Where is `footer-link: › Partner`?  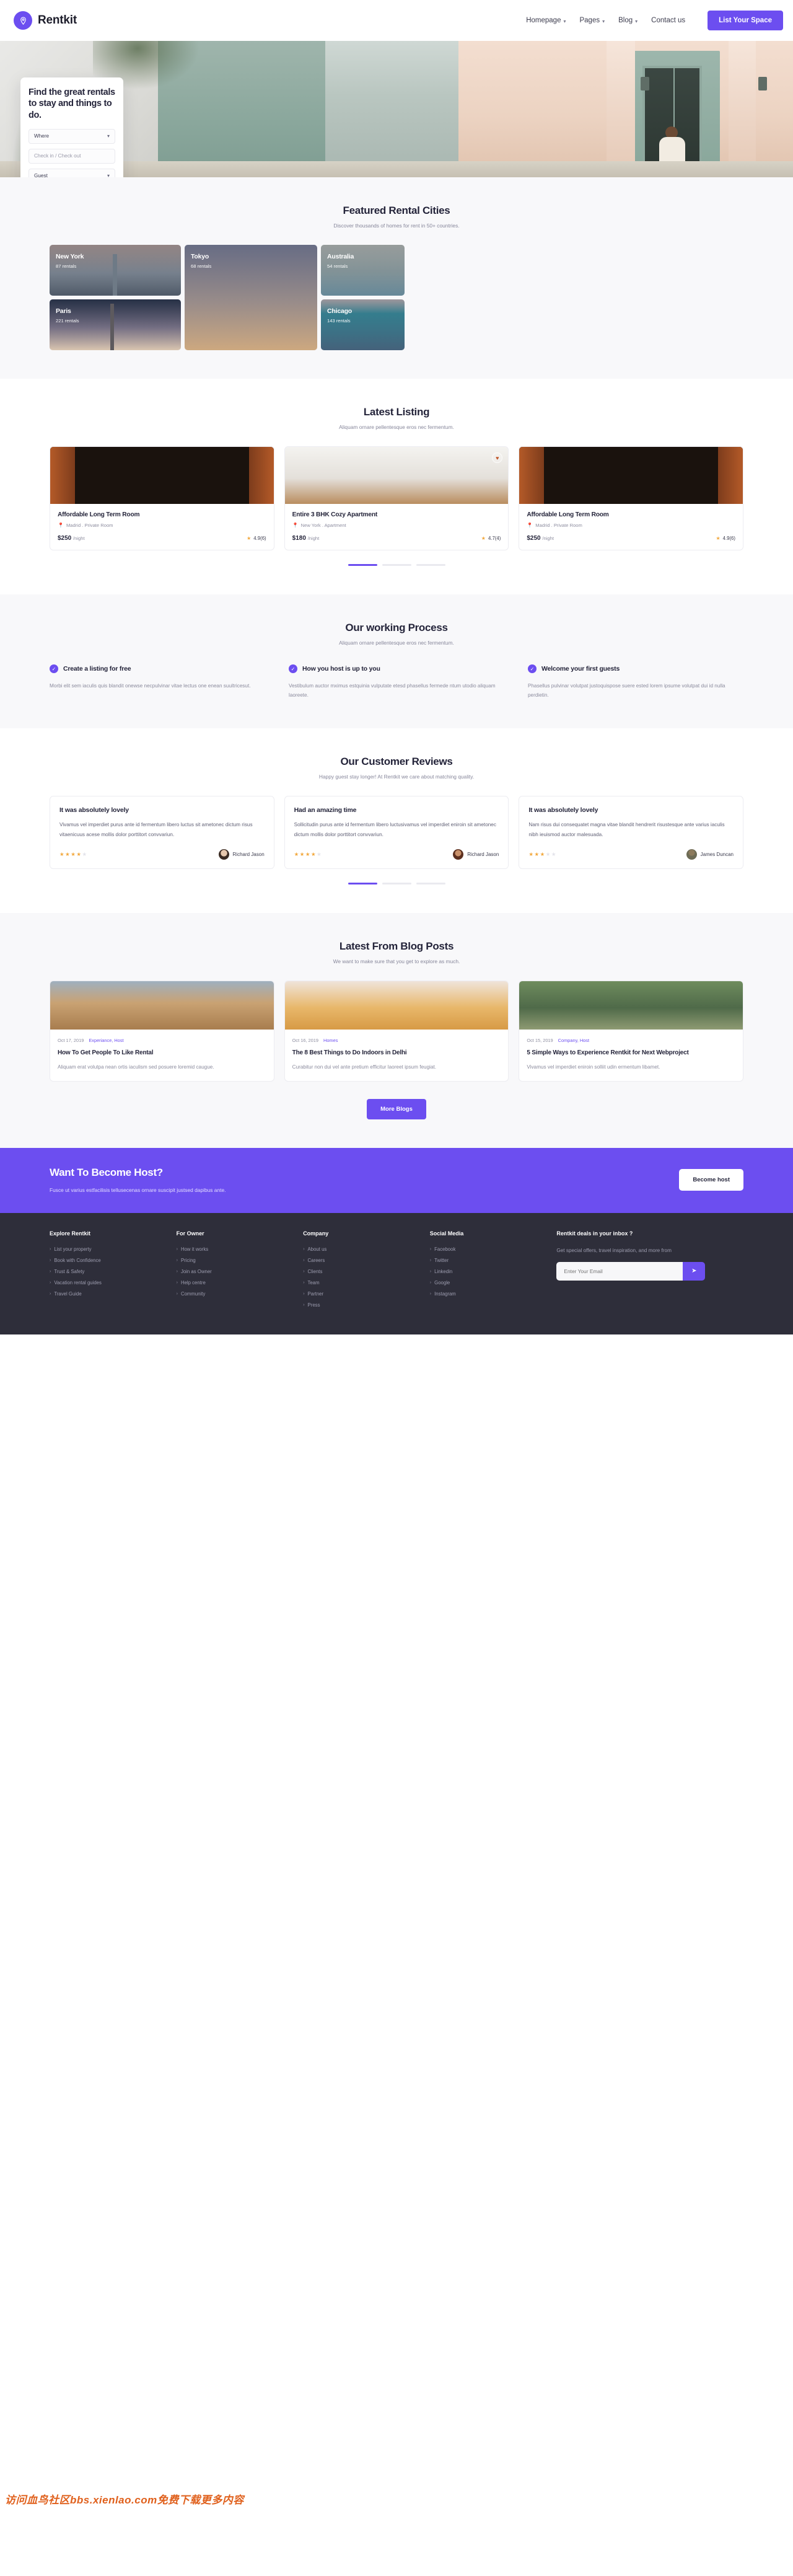 footer-link: › Partner is located at coordinates (363, 1294).